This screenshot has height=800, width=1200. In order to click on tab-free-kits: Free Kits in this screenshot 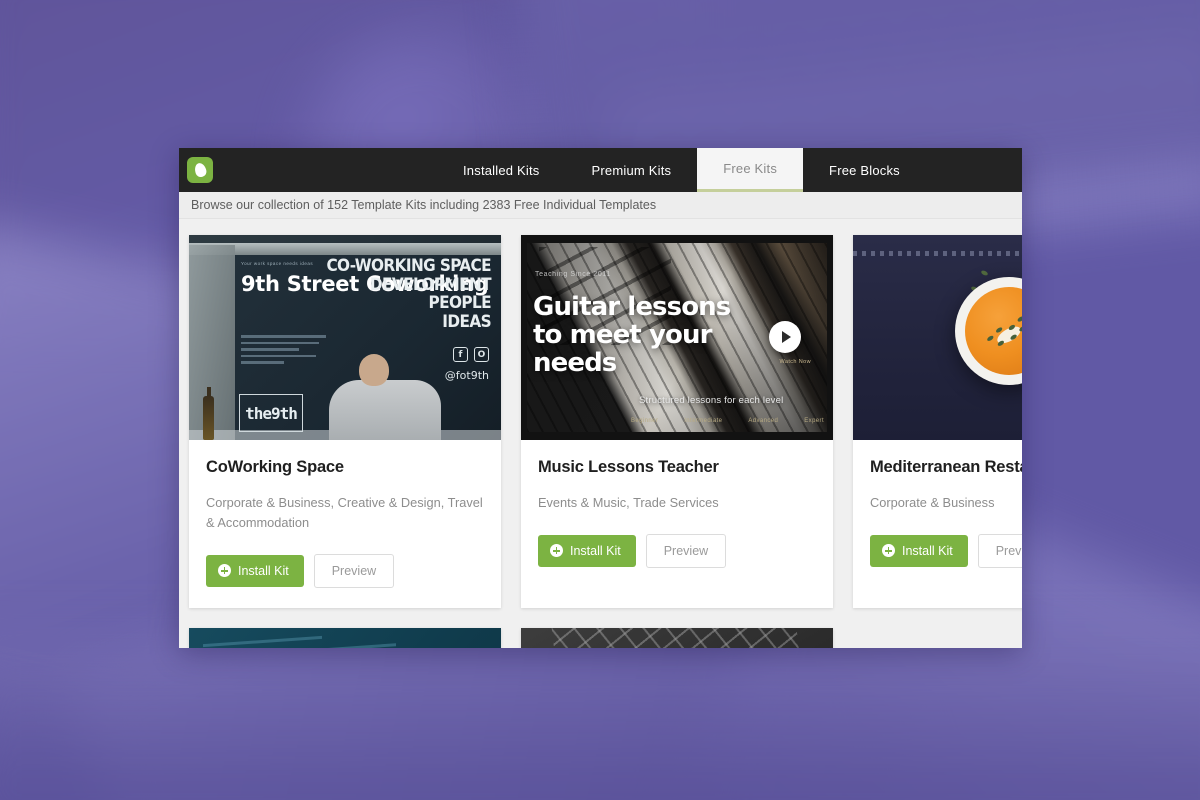, I will do `click(750, 170)`.